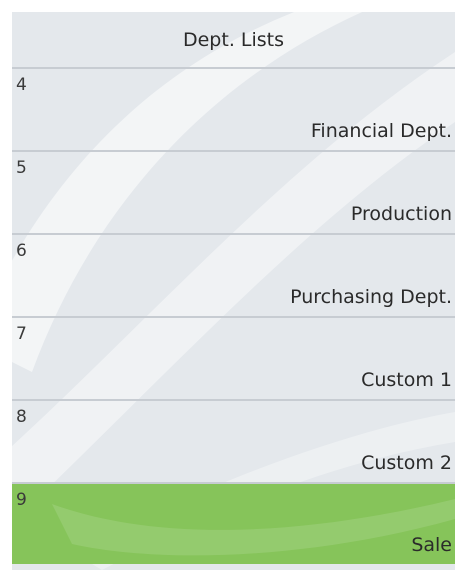 The height and width of the screenshot is (570, 455). What do you see at coordinates (253, 527) in the screenshot?
I see `selected-swoosh` at bounding box center [253, 527].